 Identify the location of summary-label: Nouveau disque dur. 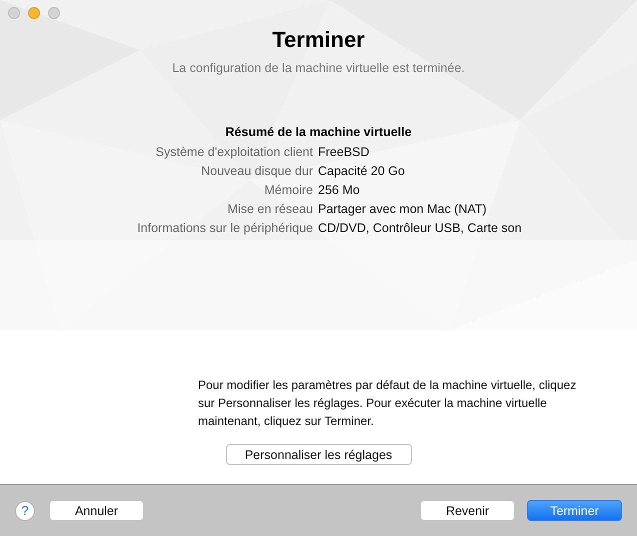
(256, 171).